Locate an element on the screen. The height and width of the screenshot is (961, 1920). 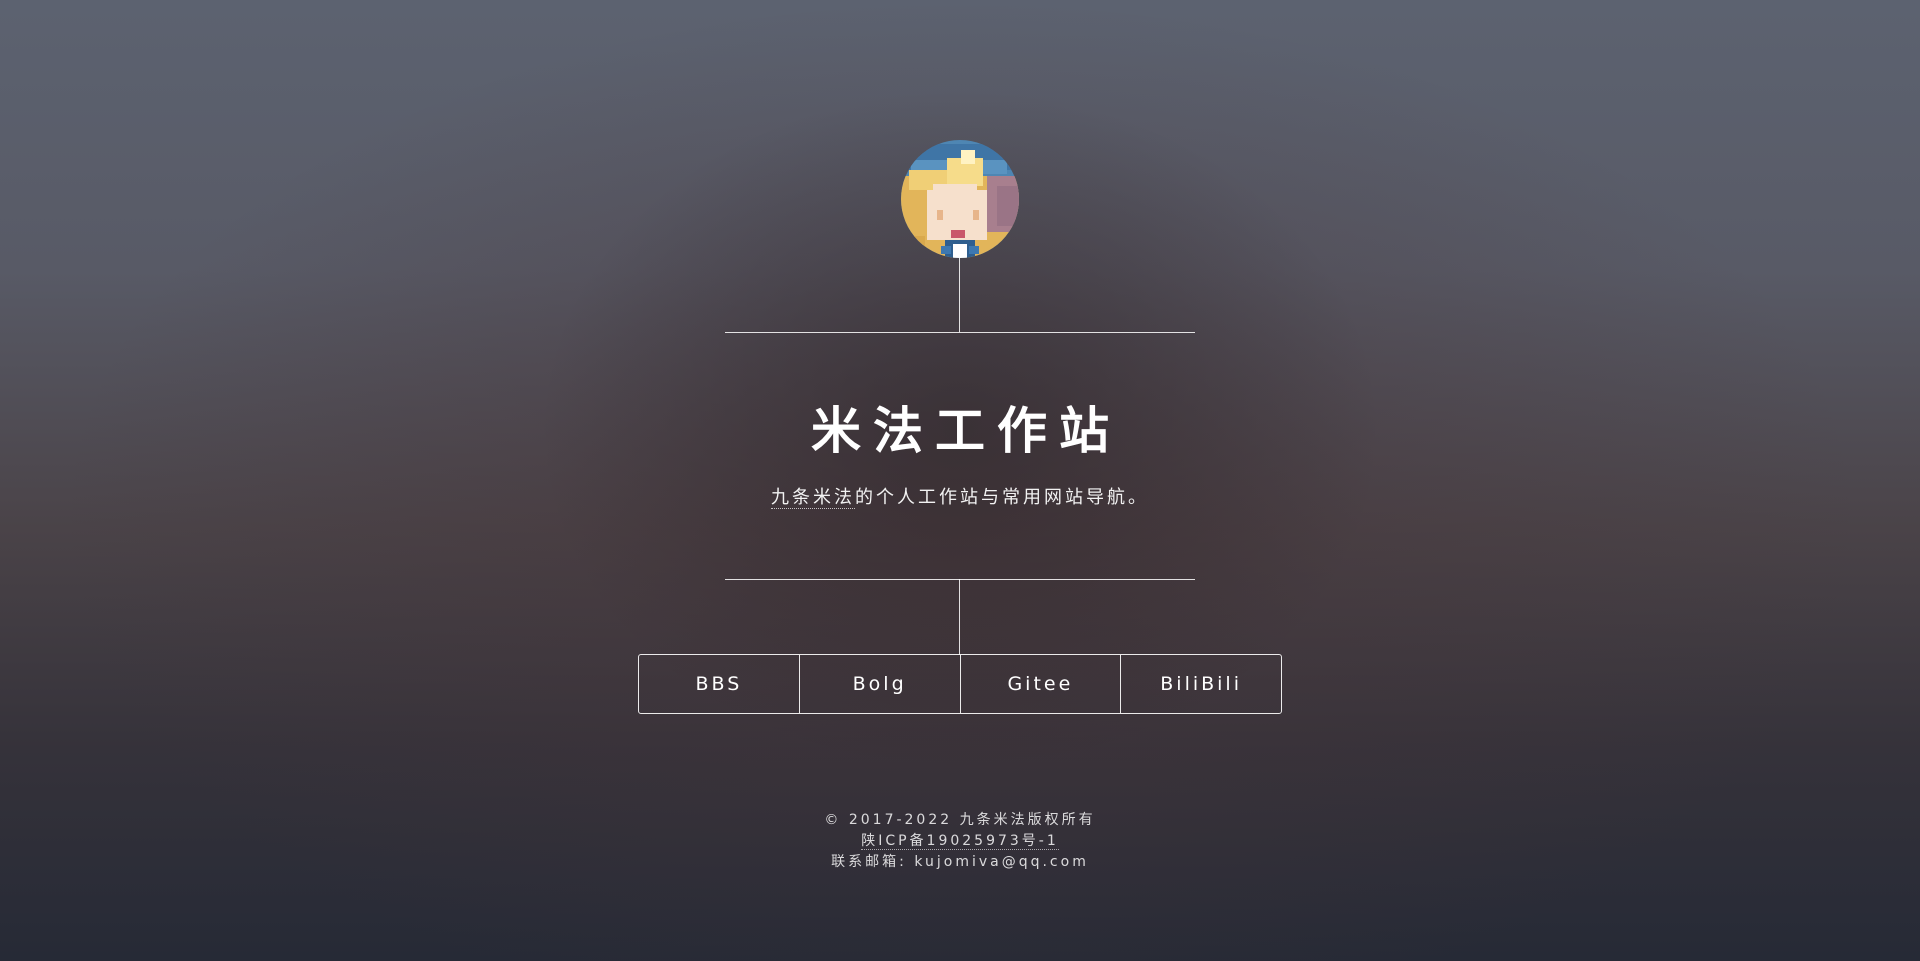
nav-bar: BBS Bolg Gitee BiliBili is located at coordinates (960, 684).